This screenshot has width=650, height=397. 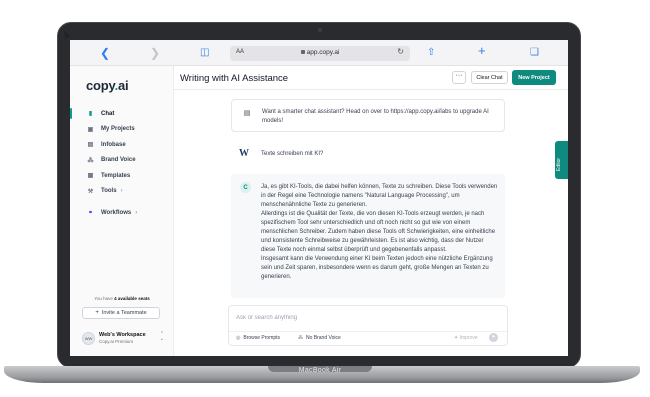 I want to click on avatar: WW, so click(x=88, y=338).